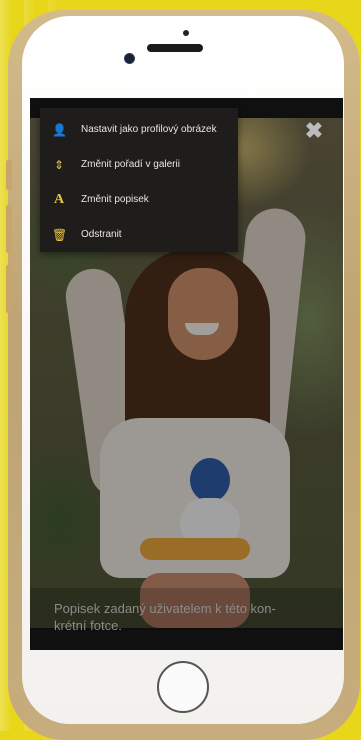 The width and height of the screenshot is (361, 740). Describe the element at coordinates (88, 625) in the screenshot. I see `caption-line-2: krétní fotce.` at that location.